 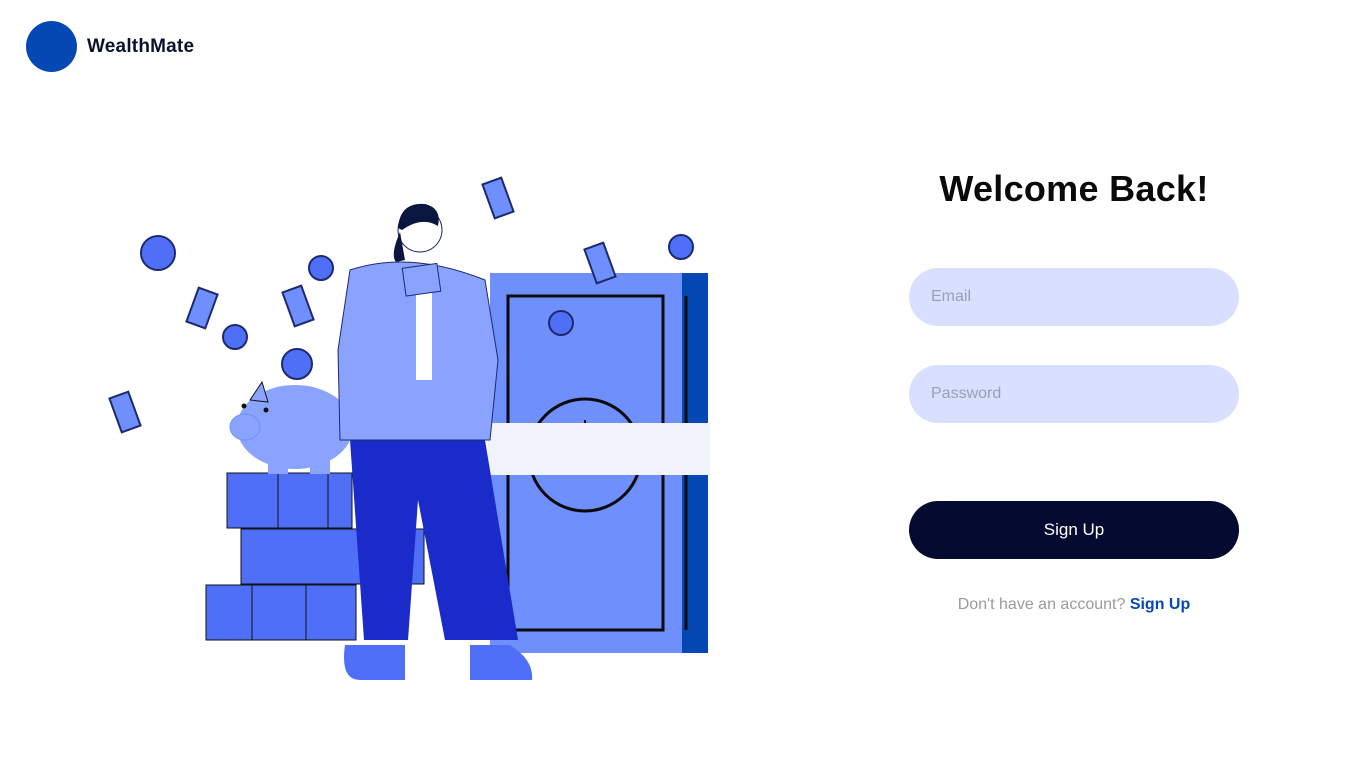 What do you see at coordinates (141, 46) in the screenshot?
I see `brand-name: WealthMate` at bounding box center [141, 46].